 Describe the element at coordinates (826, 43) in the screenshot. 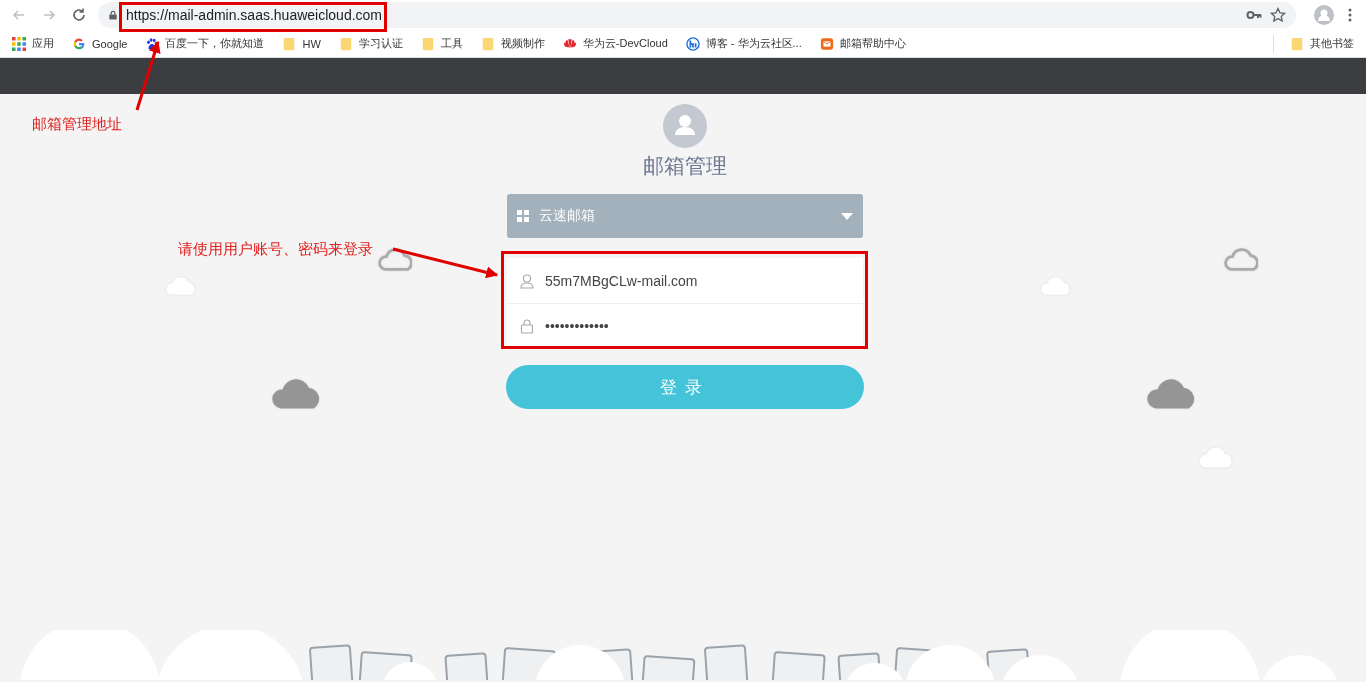

I see `envelope-icon` at that location.